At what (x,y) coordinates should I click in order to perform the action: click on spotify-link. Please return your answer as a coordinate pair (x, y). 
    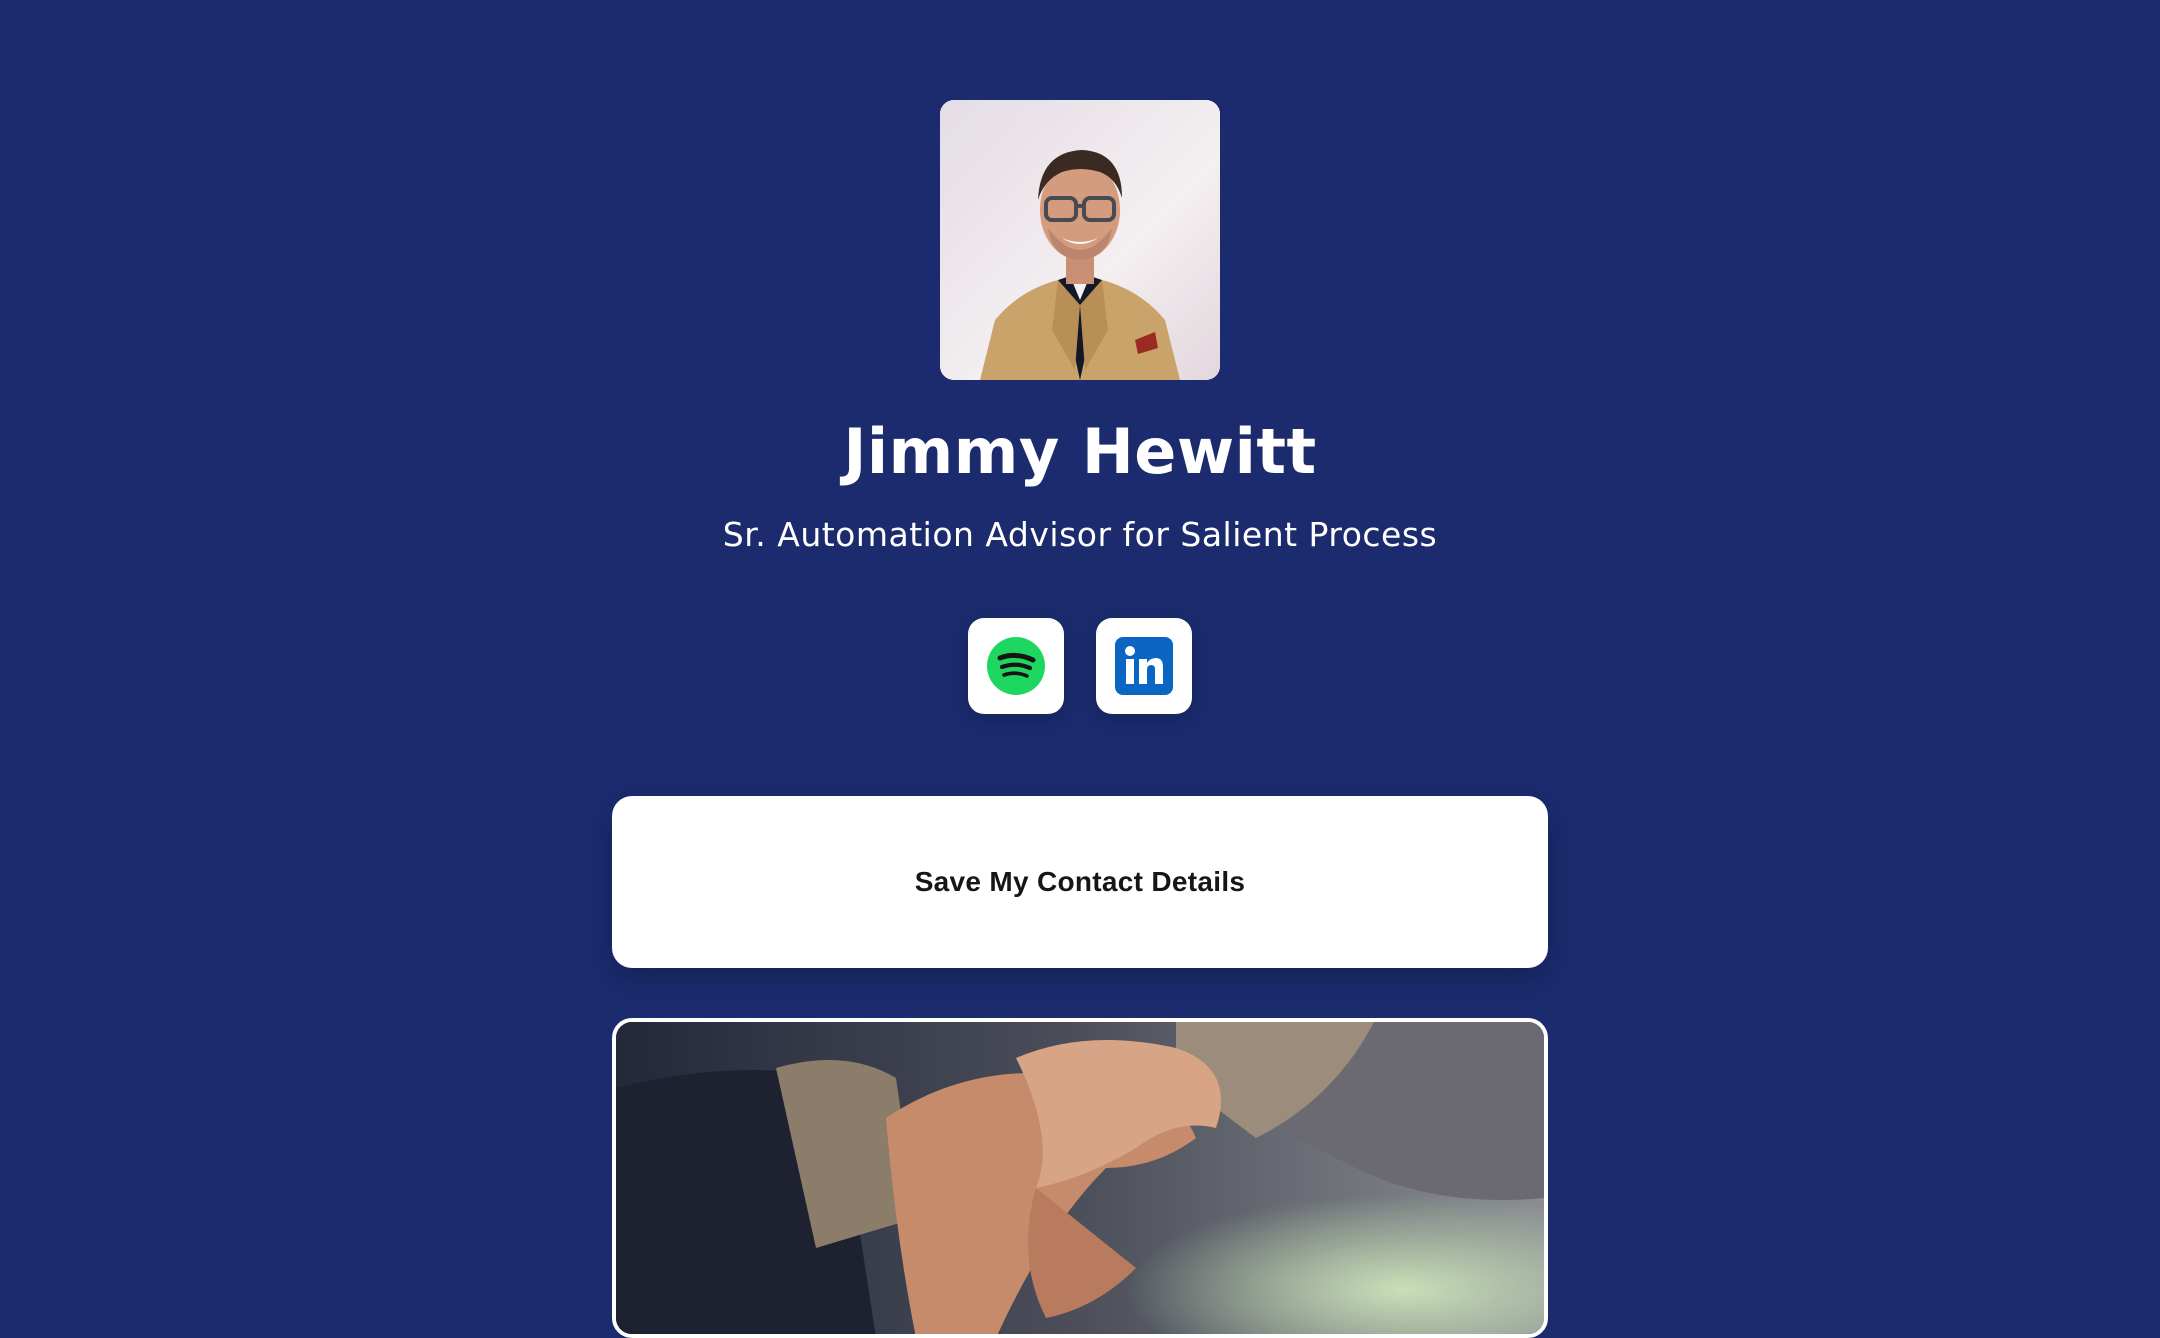
    Looking at the image, I should click on (1016, 666).